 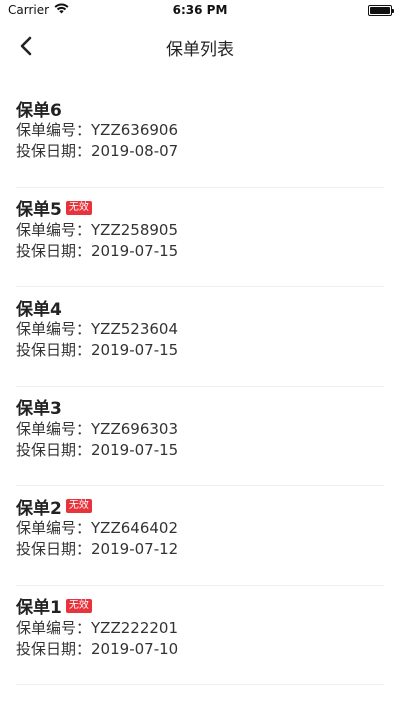 What do you see at coordinates (134, 229) in the screenshot?
I see `policy-number-value: YZZ258905` at bounding box center [134, 229].